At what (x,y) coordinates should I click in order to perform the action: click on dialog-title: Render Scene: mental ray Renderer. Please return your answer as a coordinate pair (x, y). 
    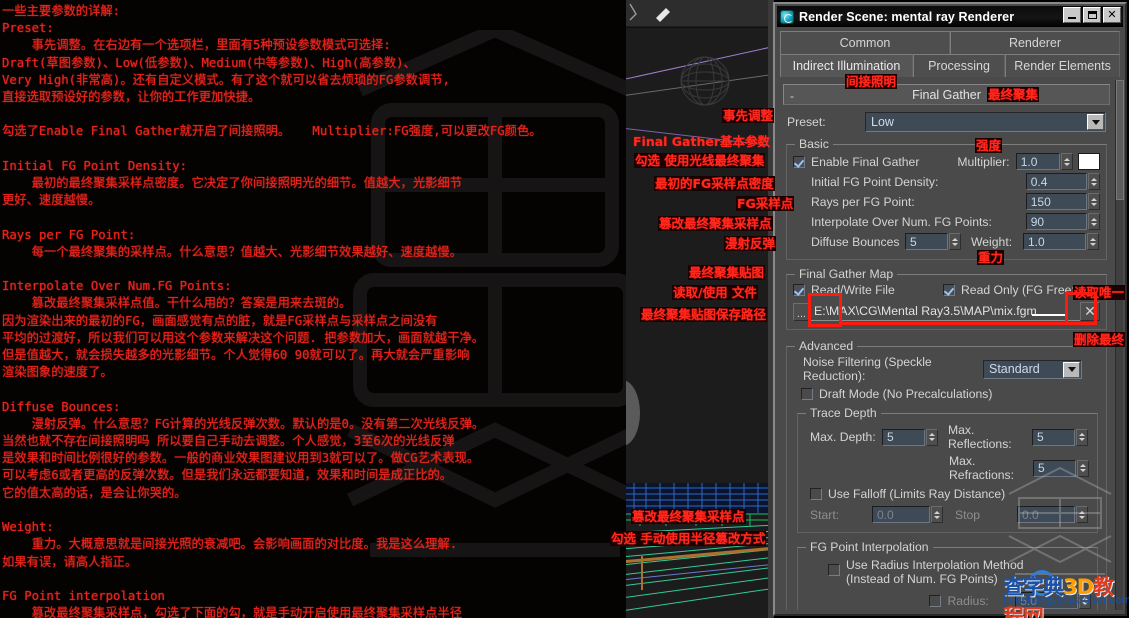
    Looking at the image, I should click on (907, 16).